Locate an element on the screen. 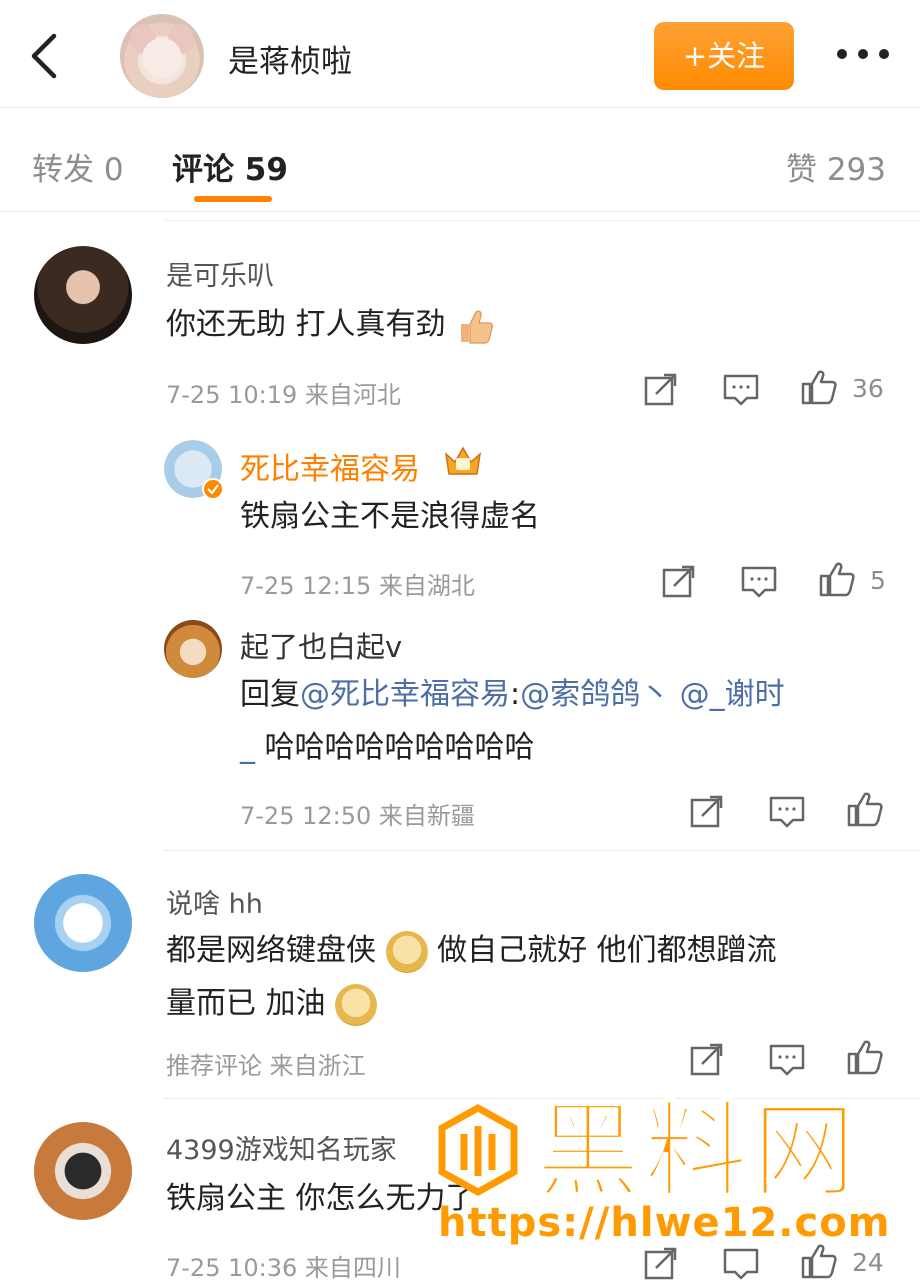 This screenshot has height=1280, width=920. mention-link: @_谢时 is located at coordinates (732, 694).